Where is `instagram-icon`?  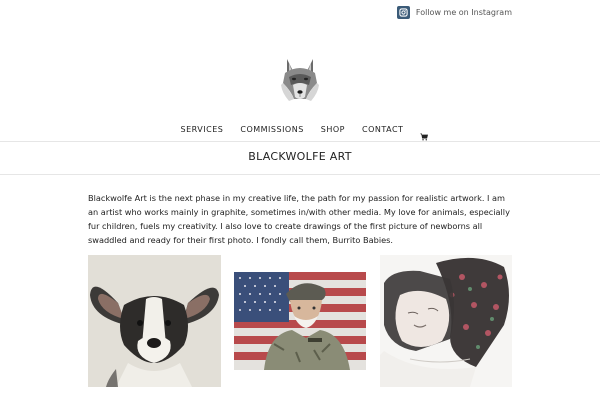 instagram-icon is located at coordinates (403, 12).